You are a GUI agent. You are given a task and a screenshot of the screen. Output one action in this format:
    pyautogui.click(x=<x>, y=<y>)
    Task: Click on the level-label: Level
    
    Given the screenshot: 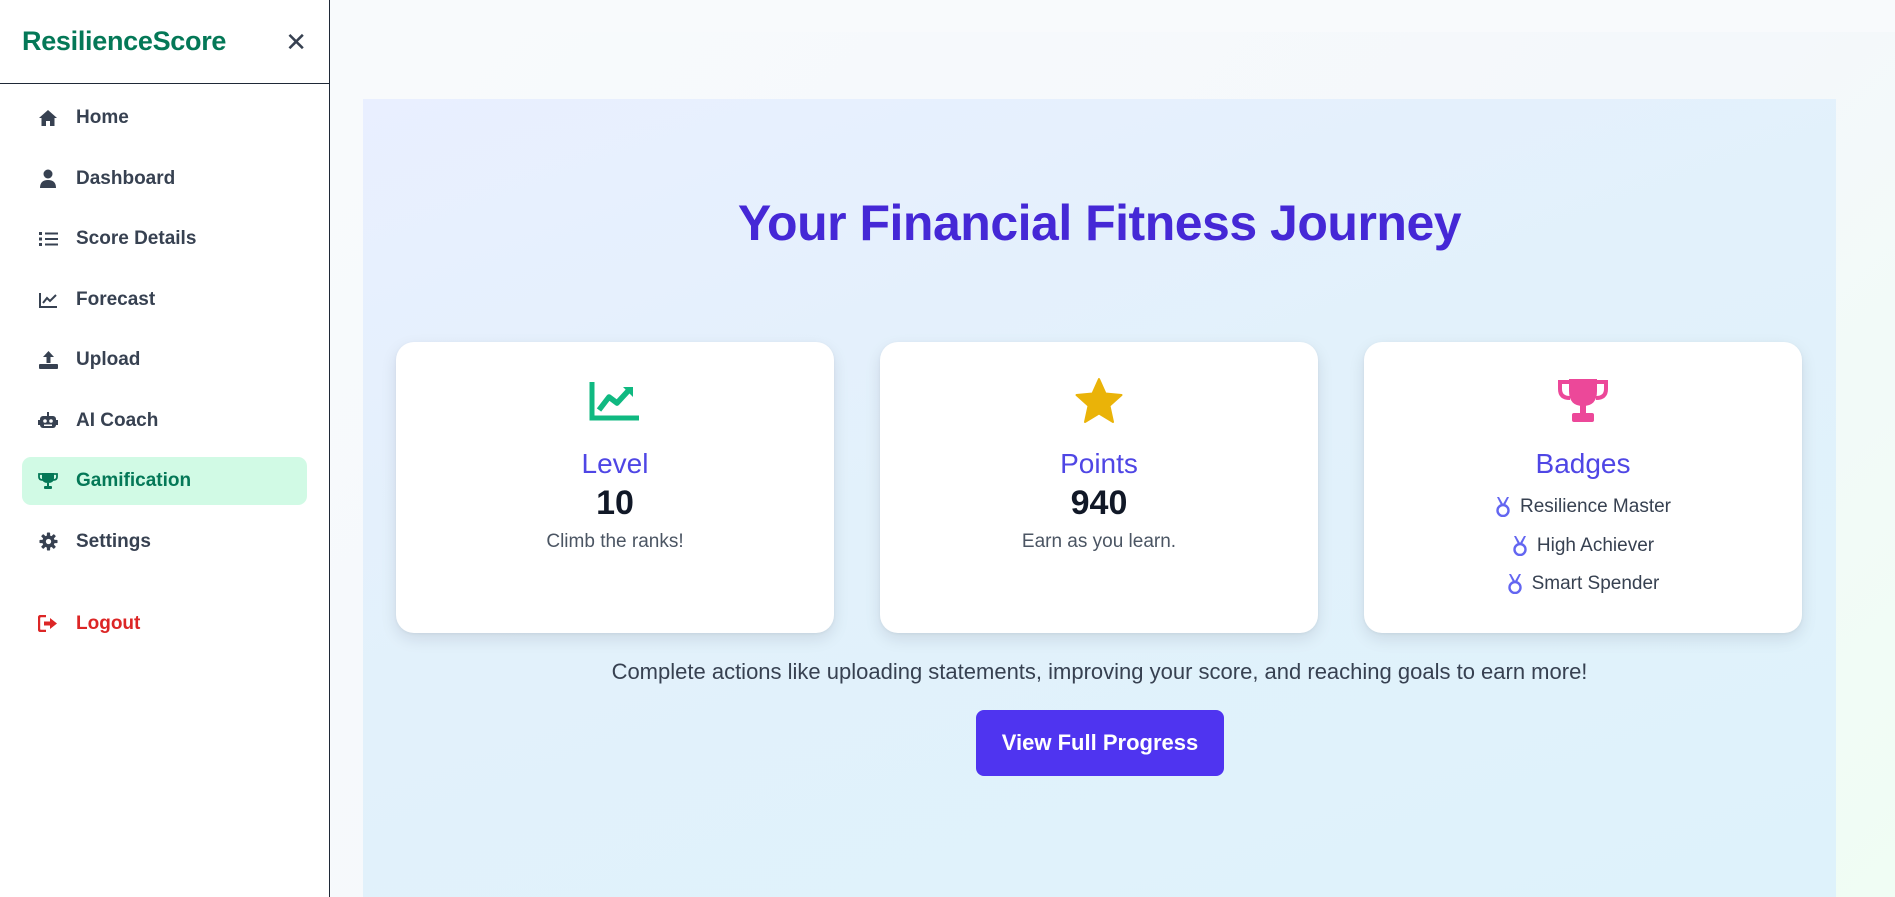 What is the action you would take?
    pyautogui.click(x=615, y=463)
    